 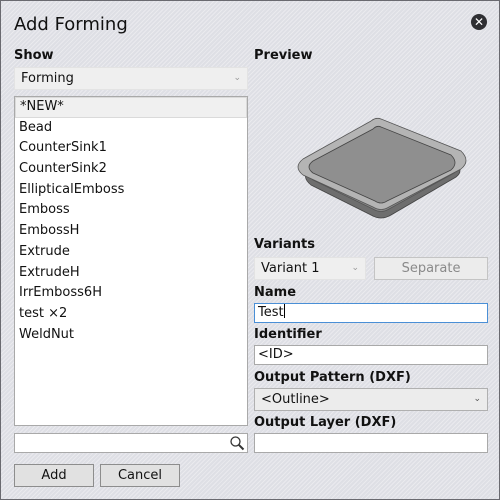 What do you see at coordinates (131, 169) in the screenshot?
I see `list-item: CounterSink2` at bounding box center [131, 169].